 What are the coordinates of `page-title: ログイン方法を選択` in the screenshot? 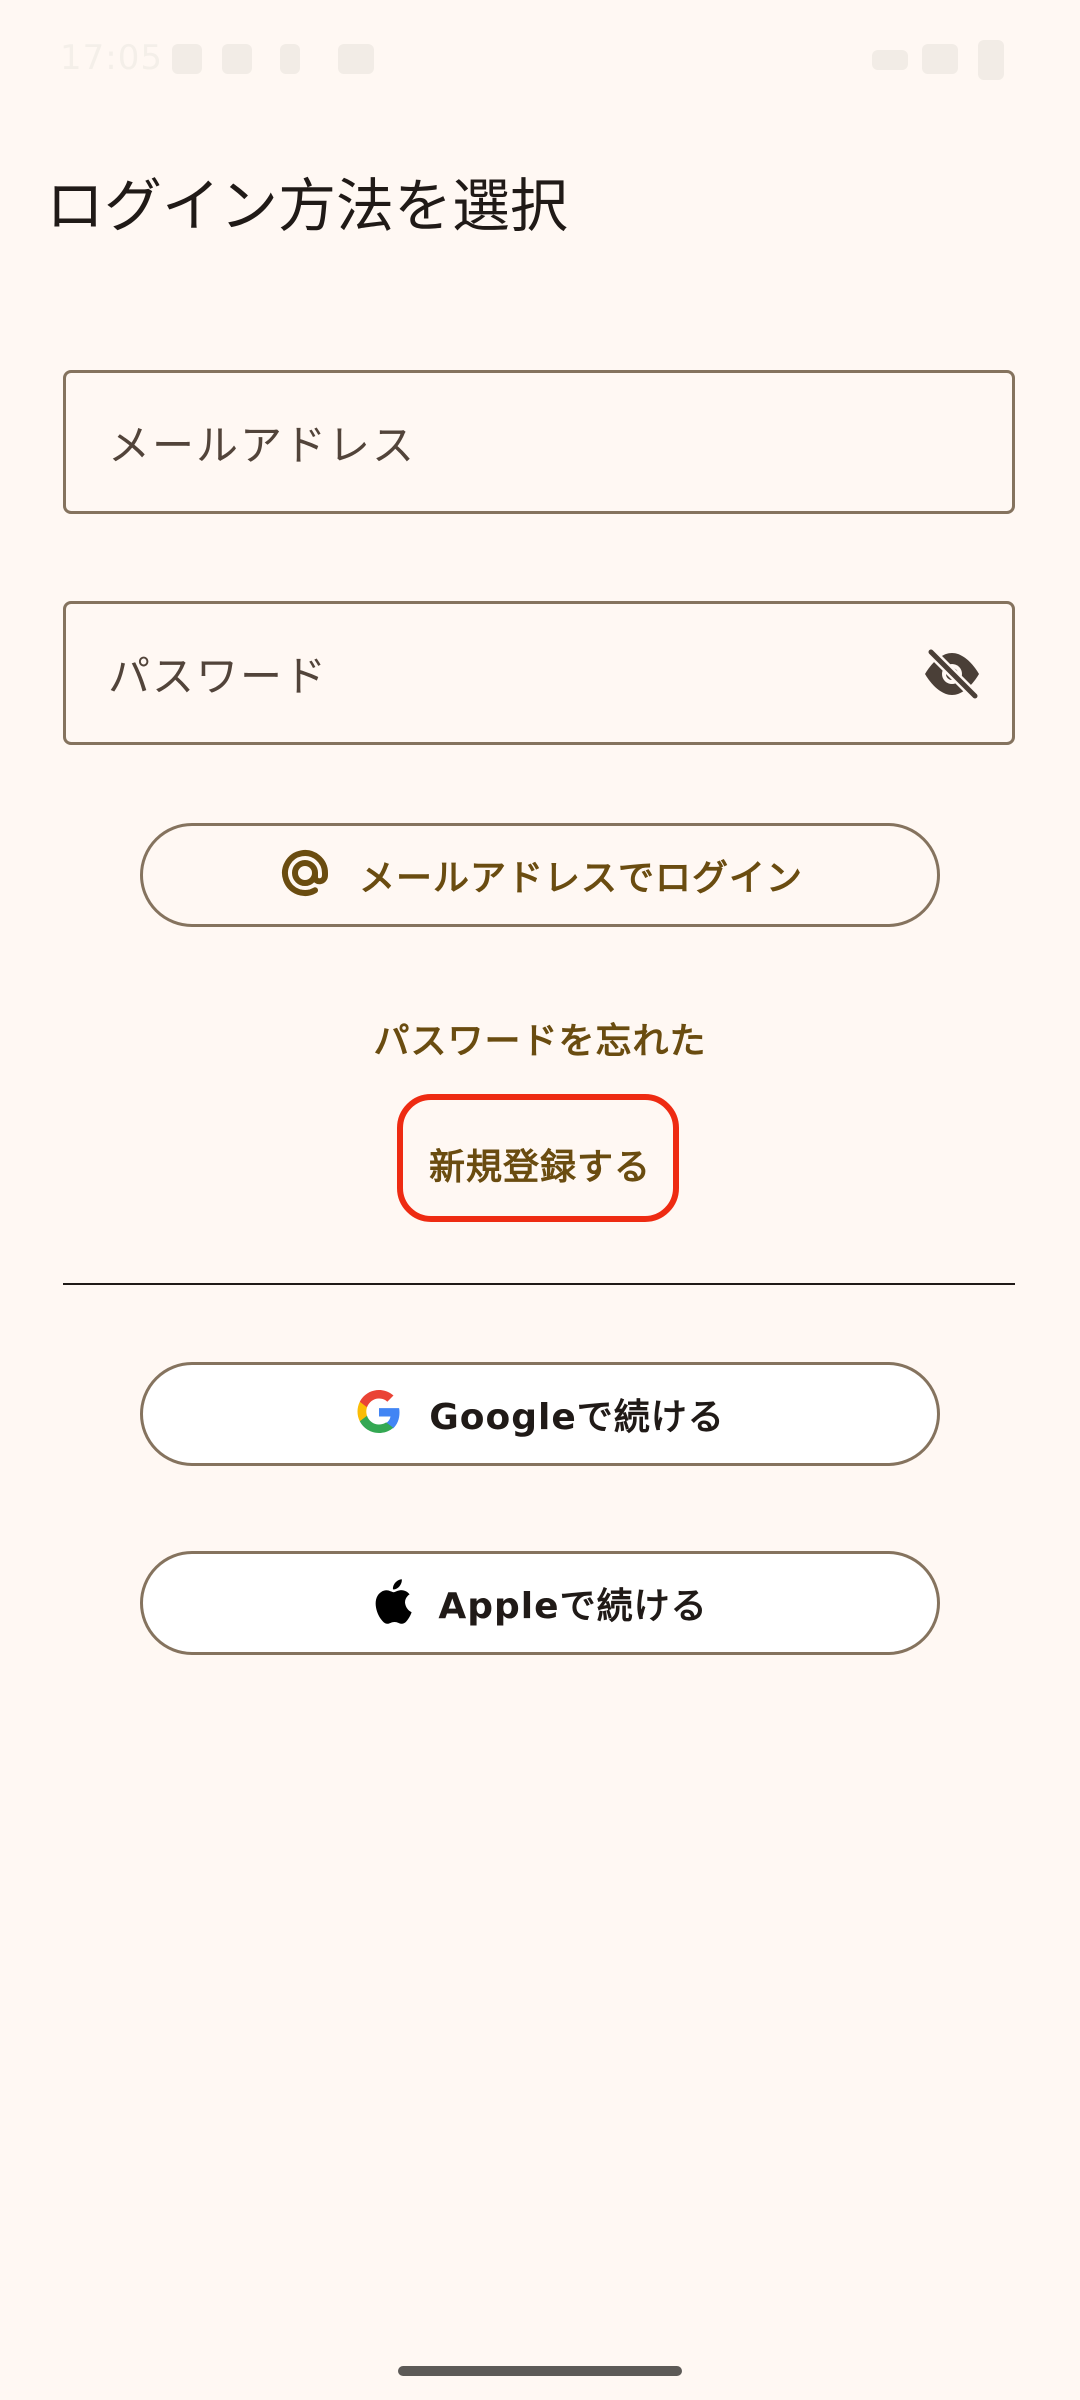 It's located at (307, 206).